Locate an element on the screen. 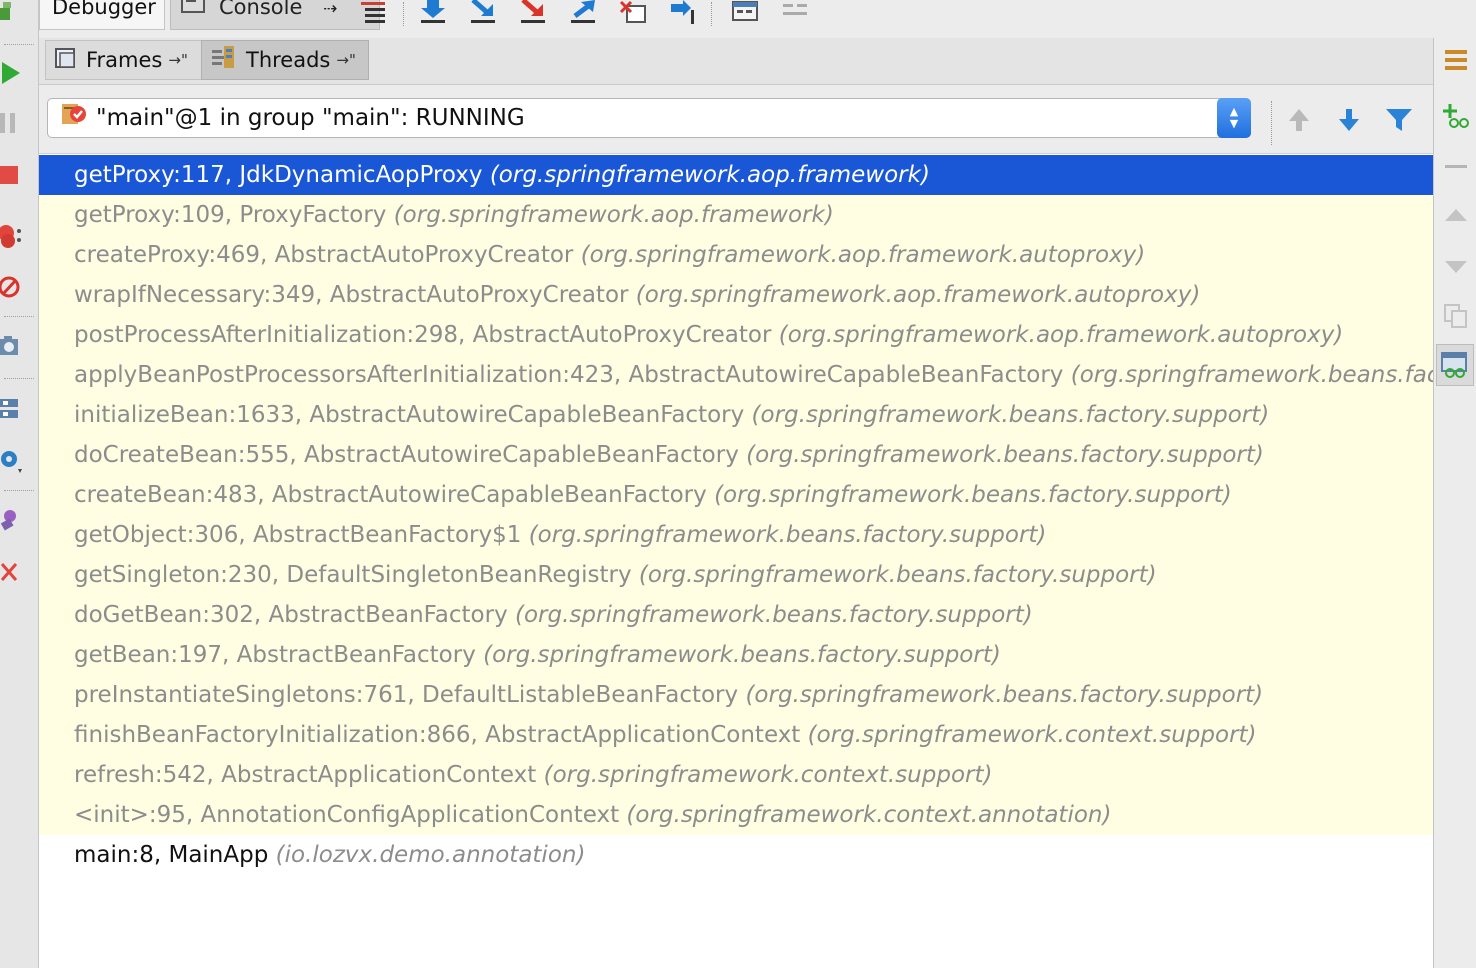 The width and height of the screenshot is (1476, 968). frame-package: (org.springframework.context.annotation) is located at coordinates (869, 815).